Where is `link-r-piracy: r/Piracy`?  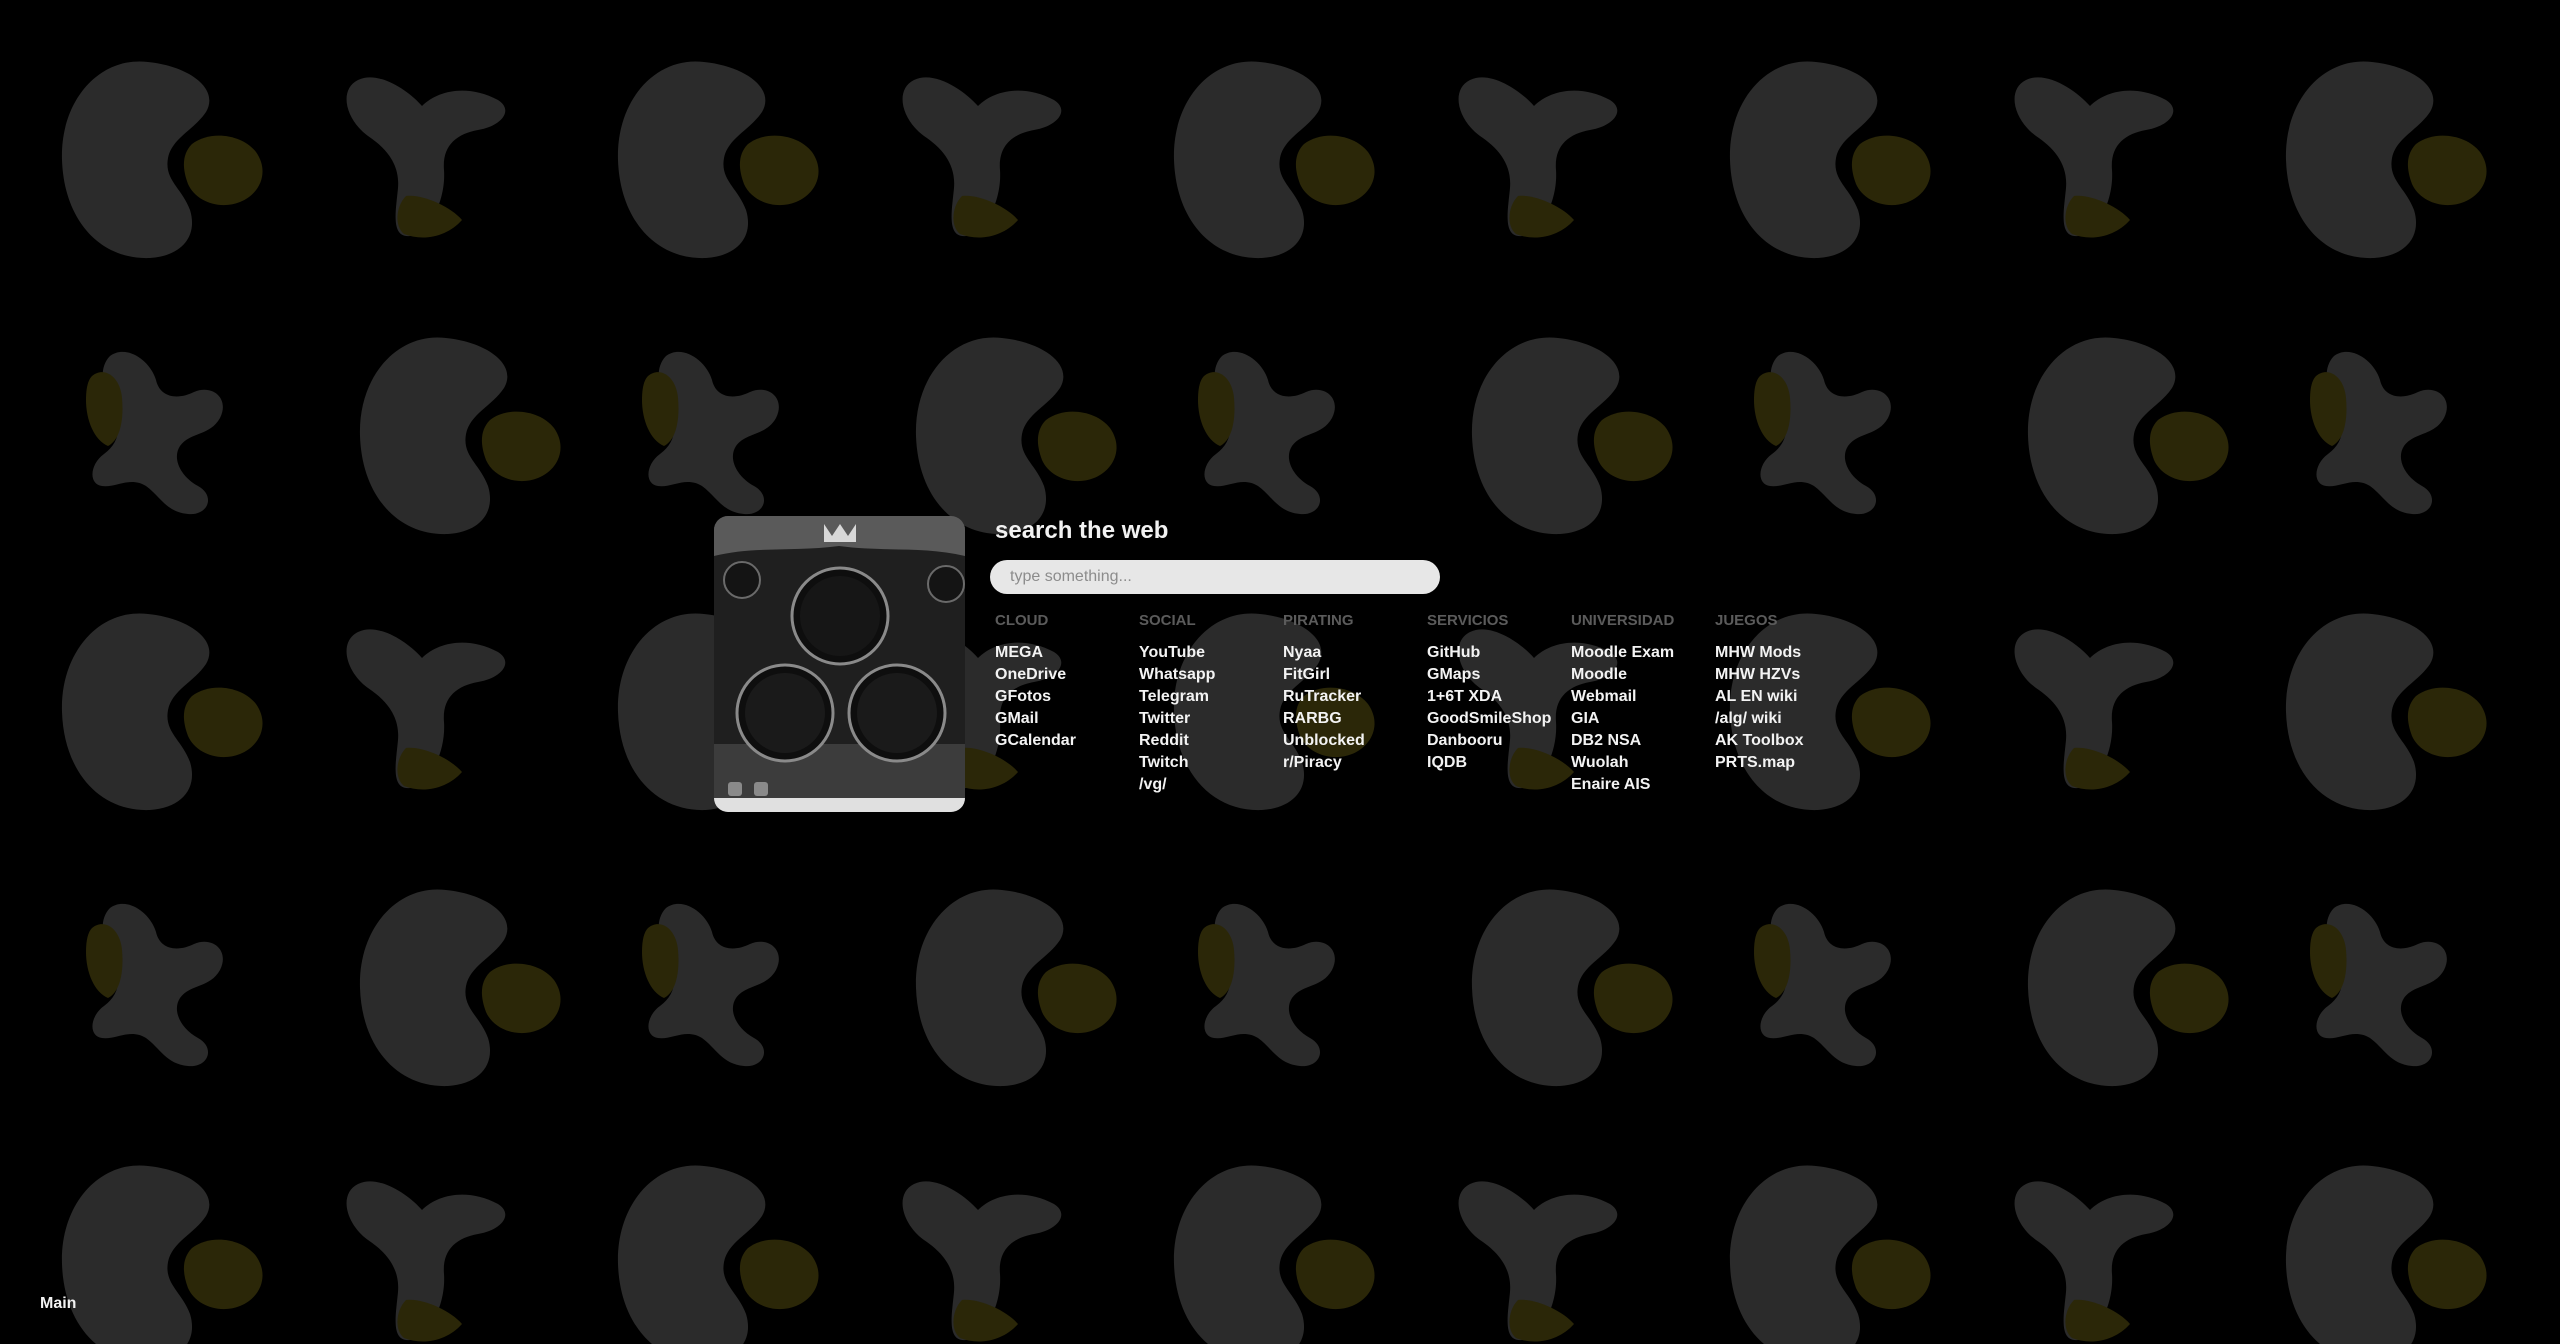 link-r-piracy: r/Piracy is located at coordinates (1353, 763).